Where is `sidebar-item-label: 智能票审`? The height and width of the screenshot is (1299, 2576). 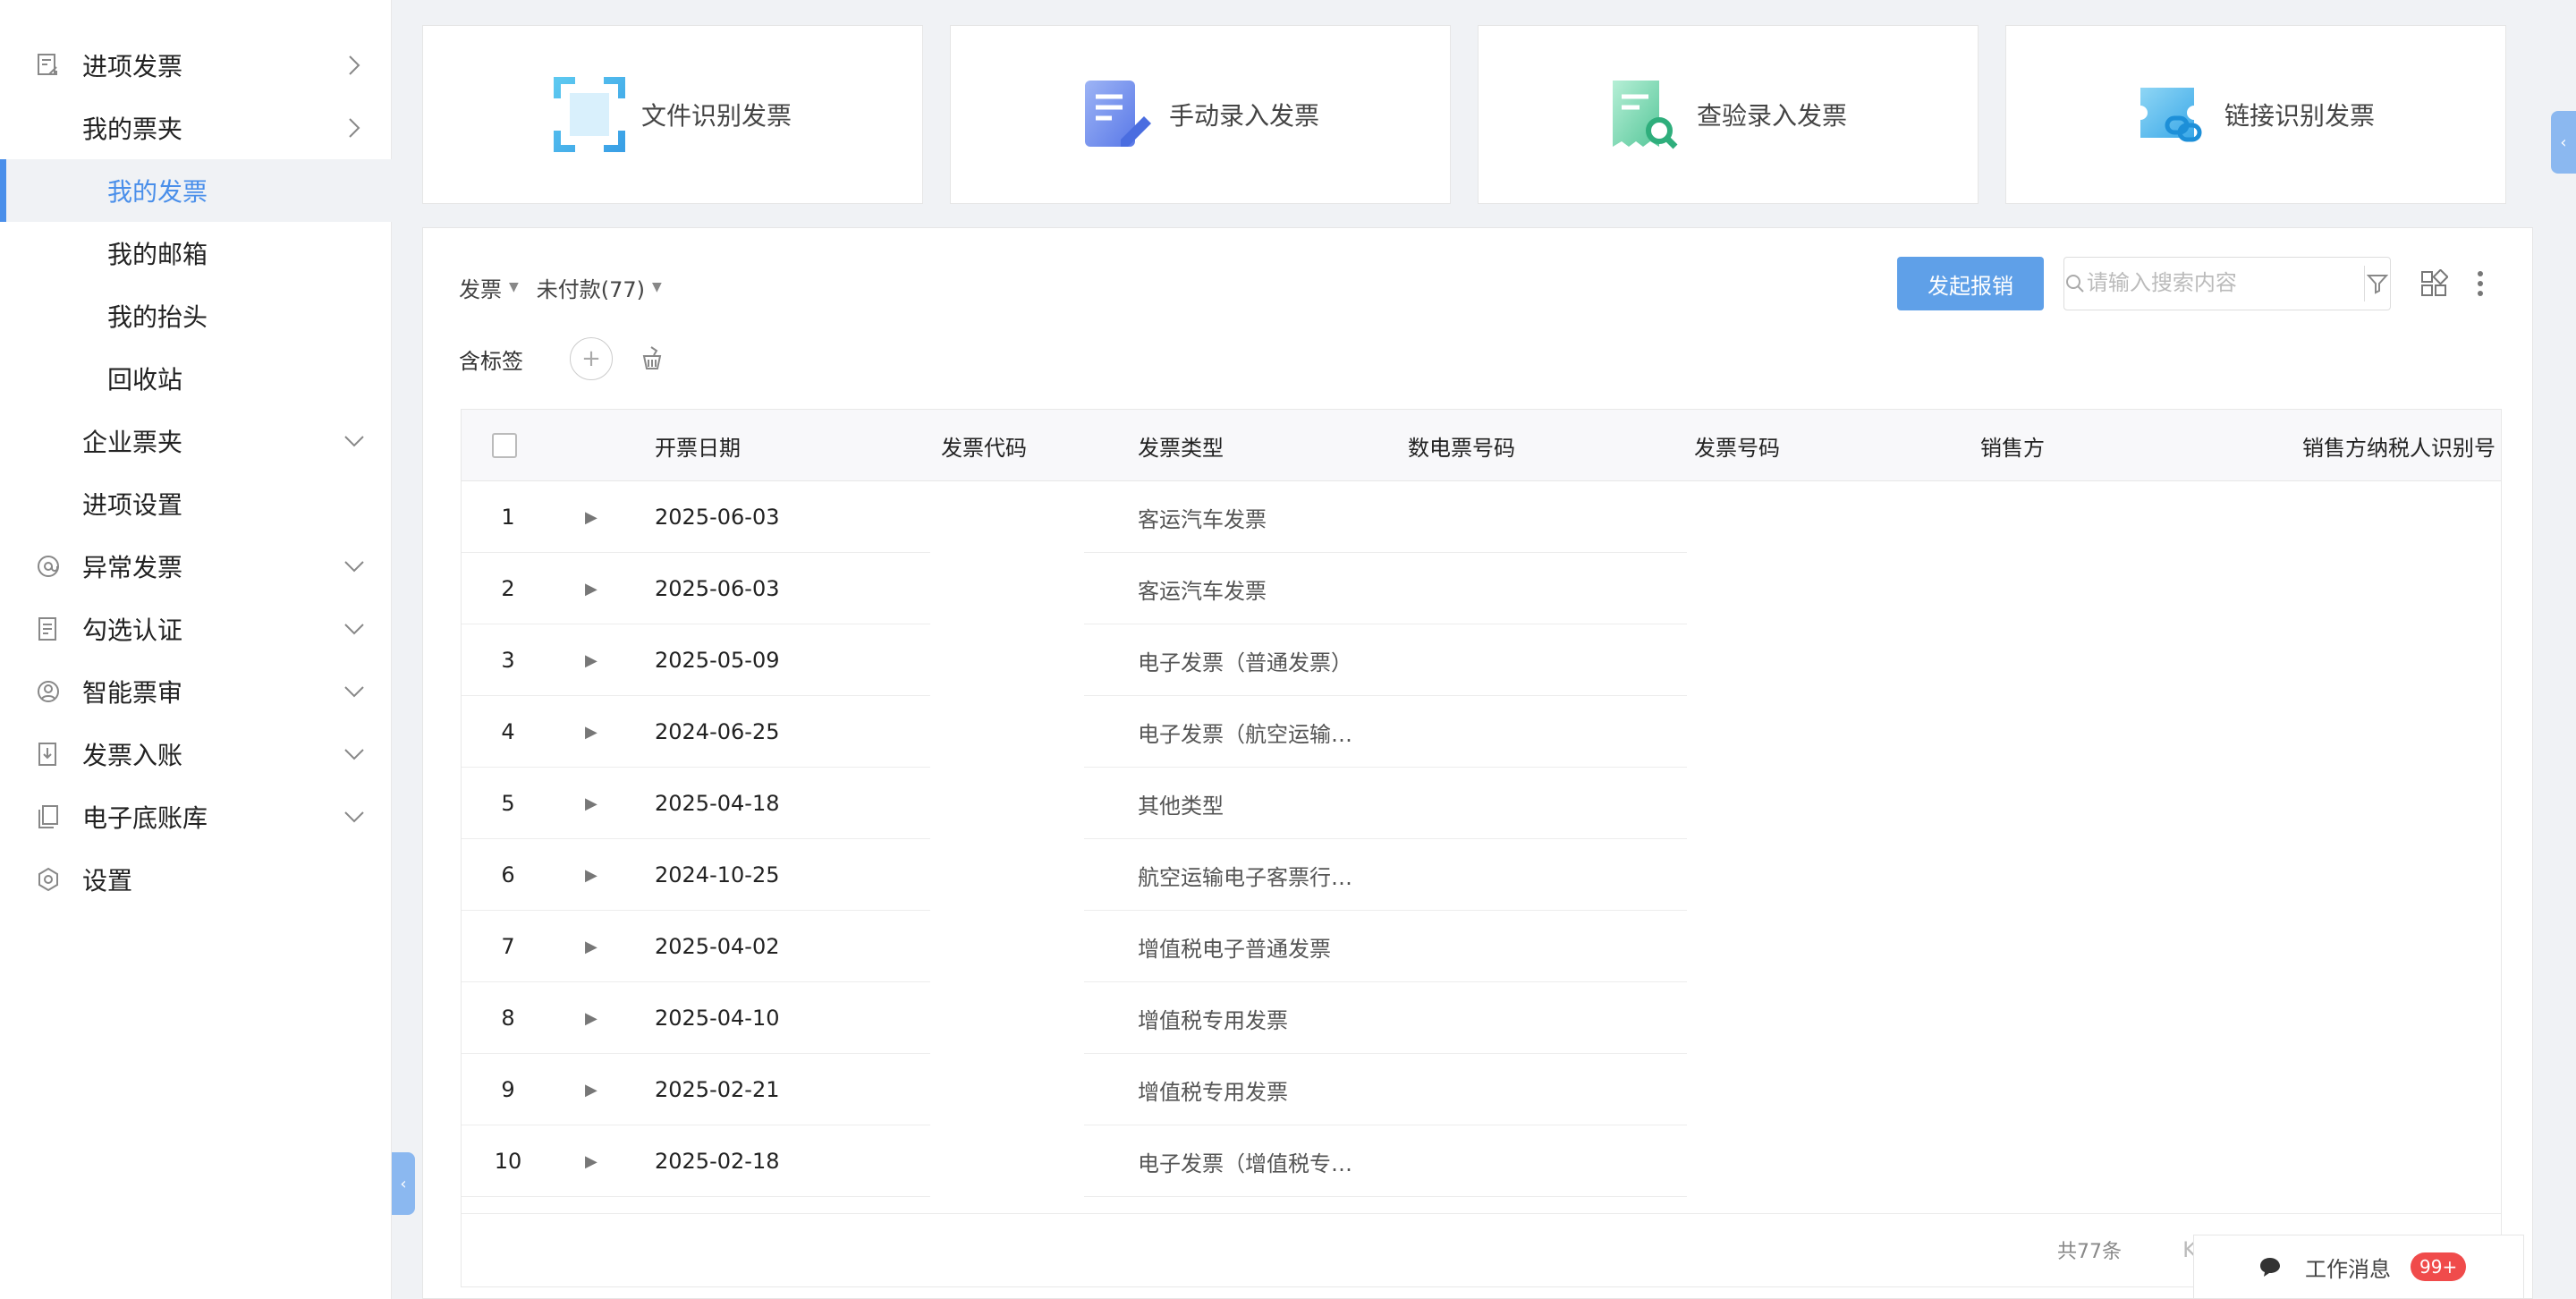 sidebar-item-label: 智能票审 is located at coordinates (132, 693).